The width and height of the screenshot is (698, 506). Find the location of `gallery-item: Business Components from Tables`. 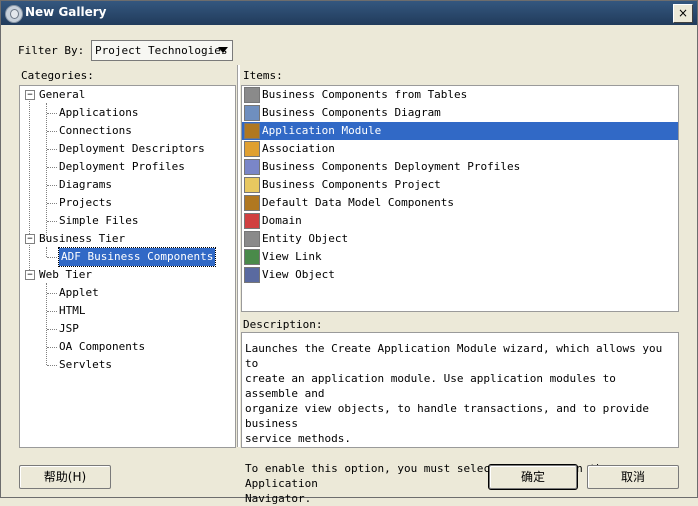

gallery-item: Business Components from Tables is located at coordinates (460, 95).